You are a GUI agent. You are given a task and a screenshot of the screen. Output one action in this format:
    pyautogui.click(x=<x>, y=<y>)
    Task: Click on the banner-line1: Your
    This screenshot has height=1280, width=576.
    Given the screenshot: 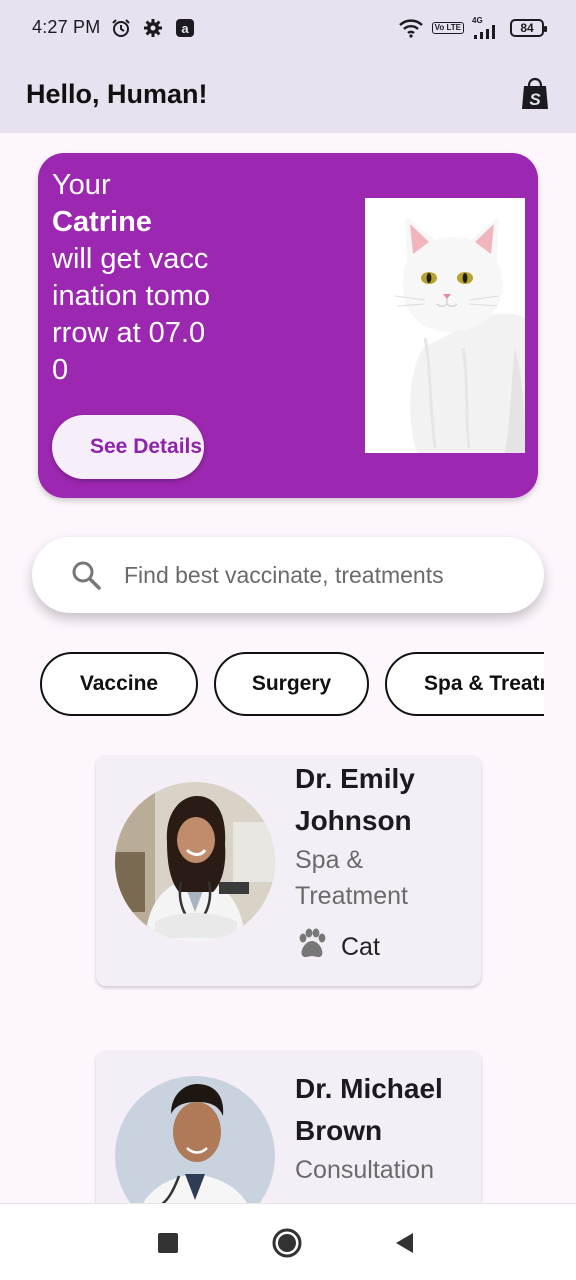 What is the action you would take?
    pyautogui.click(x=81, y=185)
    